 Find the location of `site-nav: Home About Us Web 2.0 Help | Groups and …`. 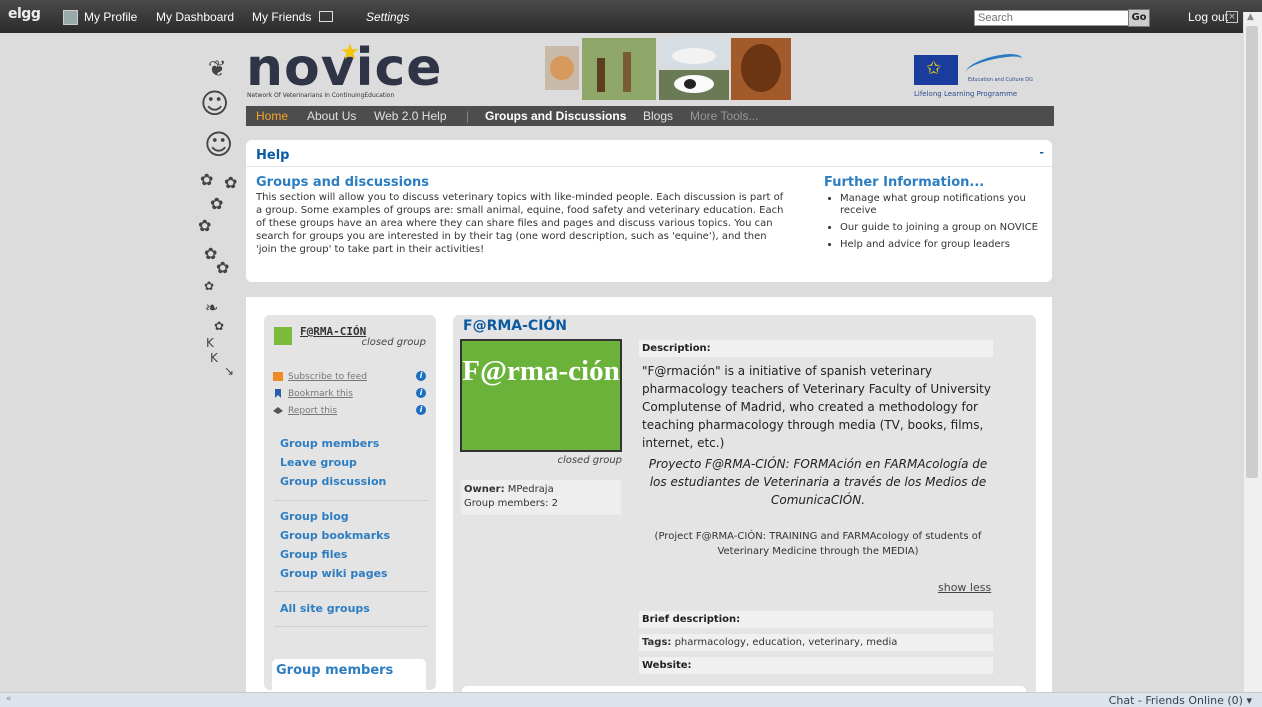

site-nav: Home About Us Web 2.0 Help | Groups and … is located at coordinates (650, 116).